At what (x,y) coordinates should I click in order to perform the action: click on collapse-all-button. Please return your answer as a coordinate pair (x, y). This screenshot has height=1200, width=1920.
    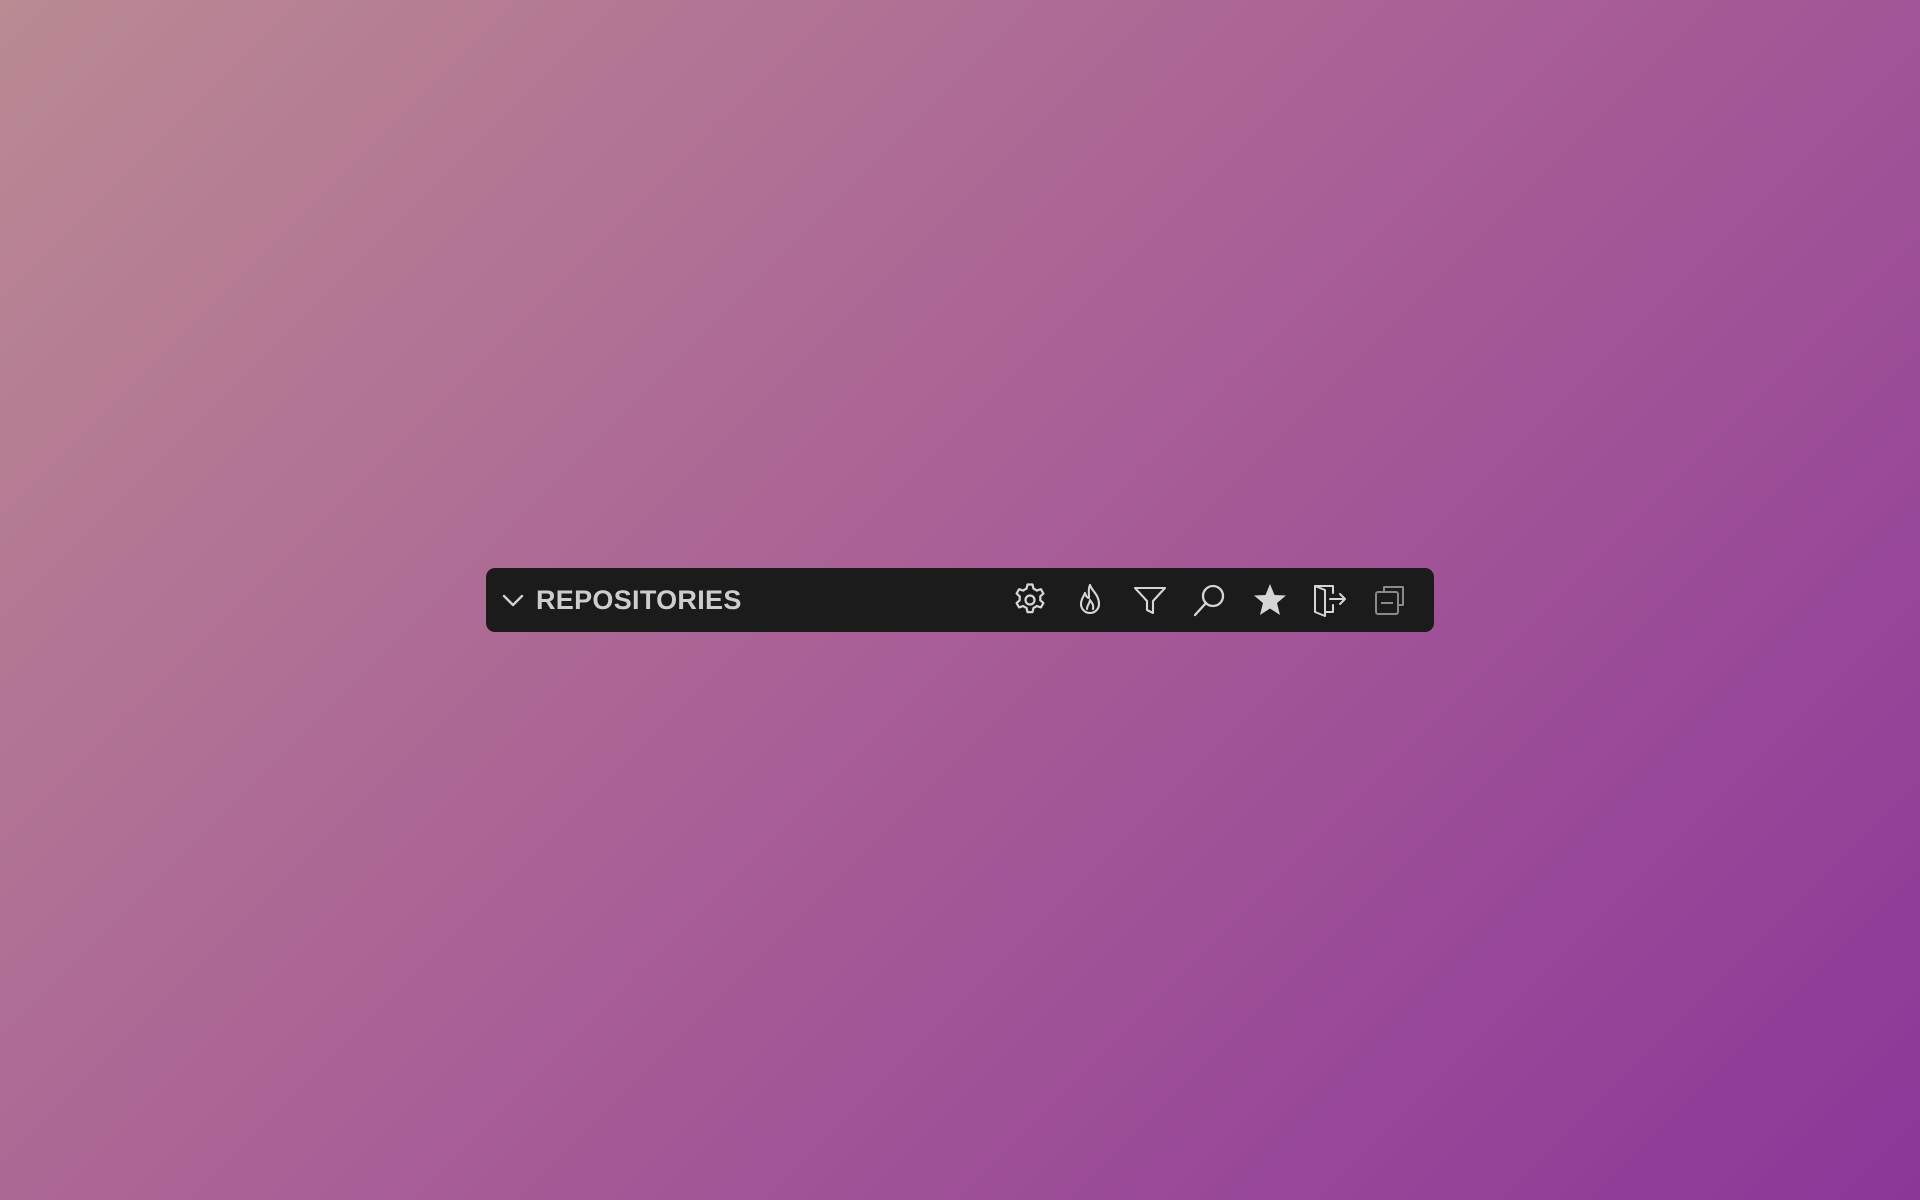
    Looking at the image, I should click on (1390, 600).